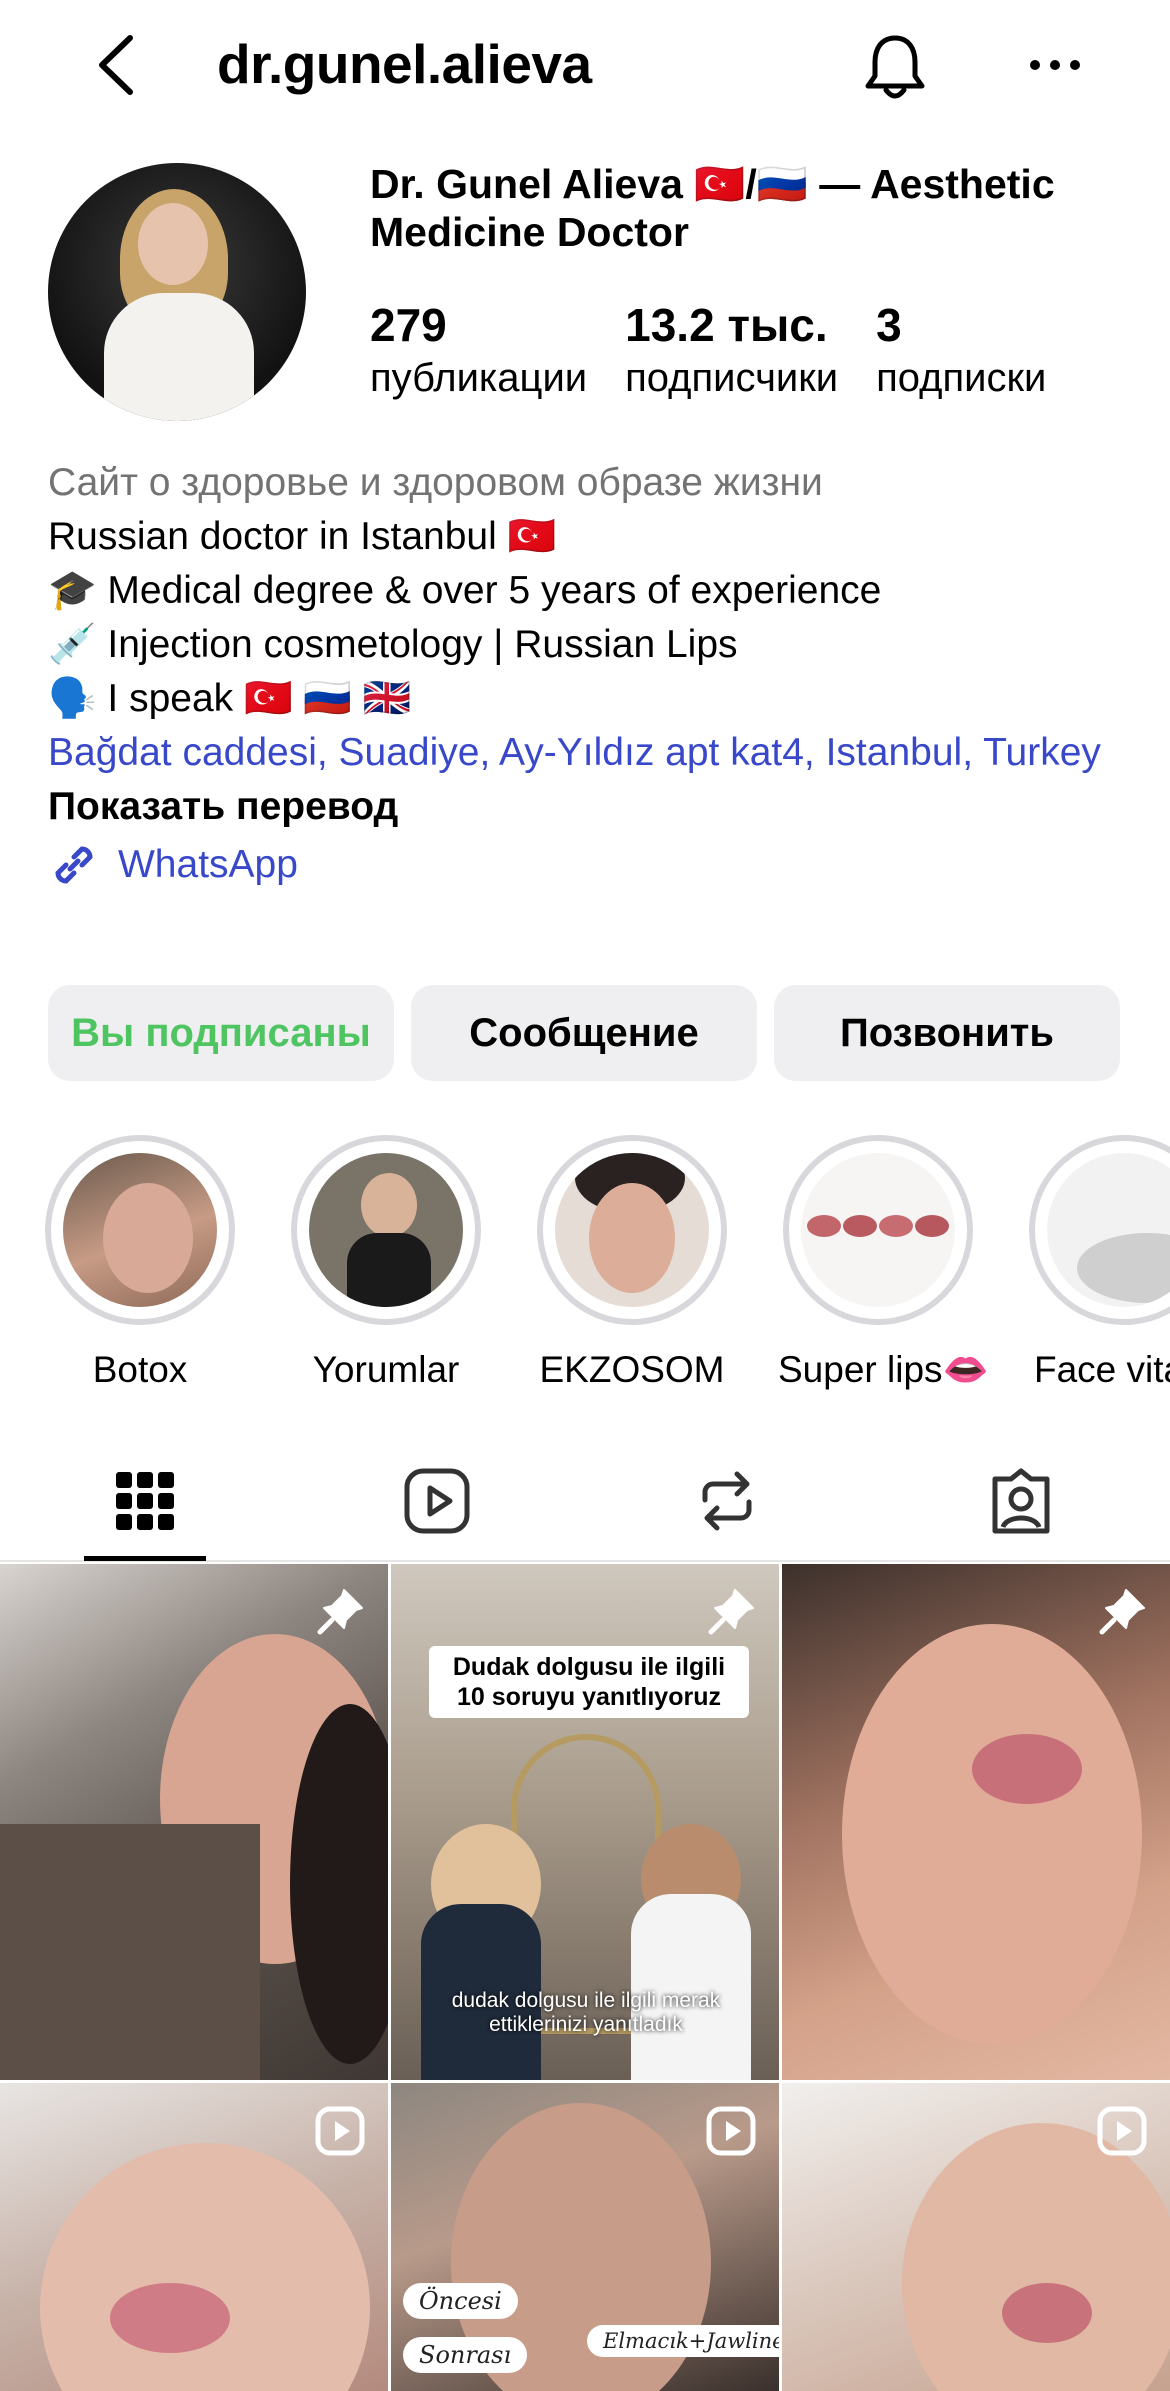 The width and height of the screenshot is (1170, 2391). I want to click on notifications-button, so click(895, 67).